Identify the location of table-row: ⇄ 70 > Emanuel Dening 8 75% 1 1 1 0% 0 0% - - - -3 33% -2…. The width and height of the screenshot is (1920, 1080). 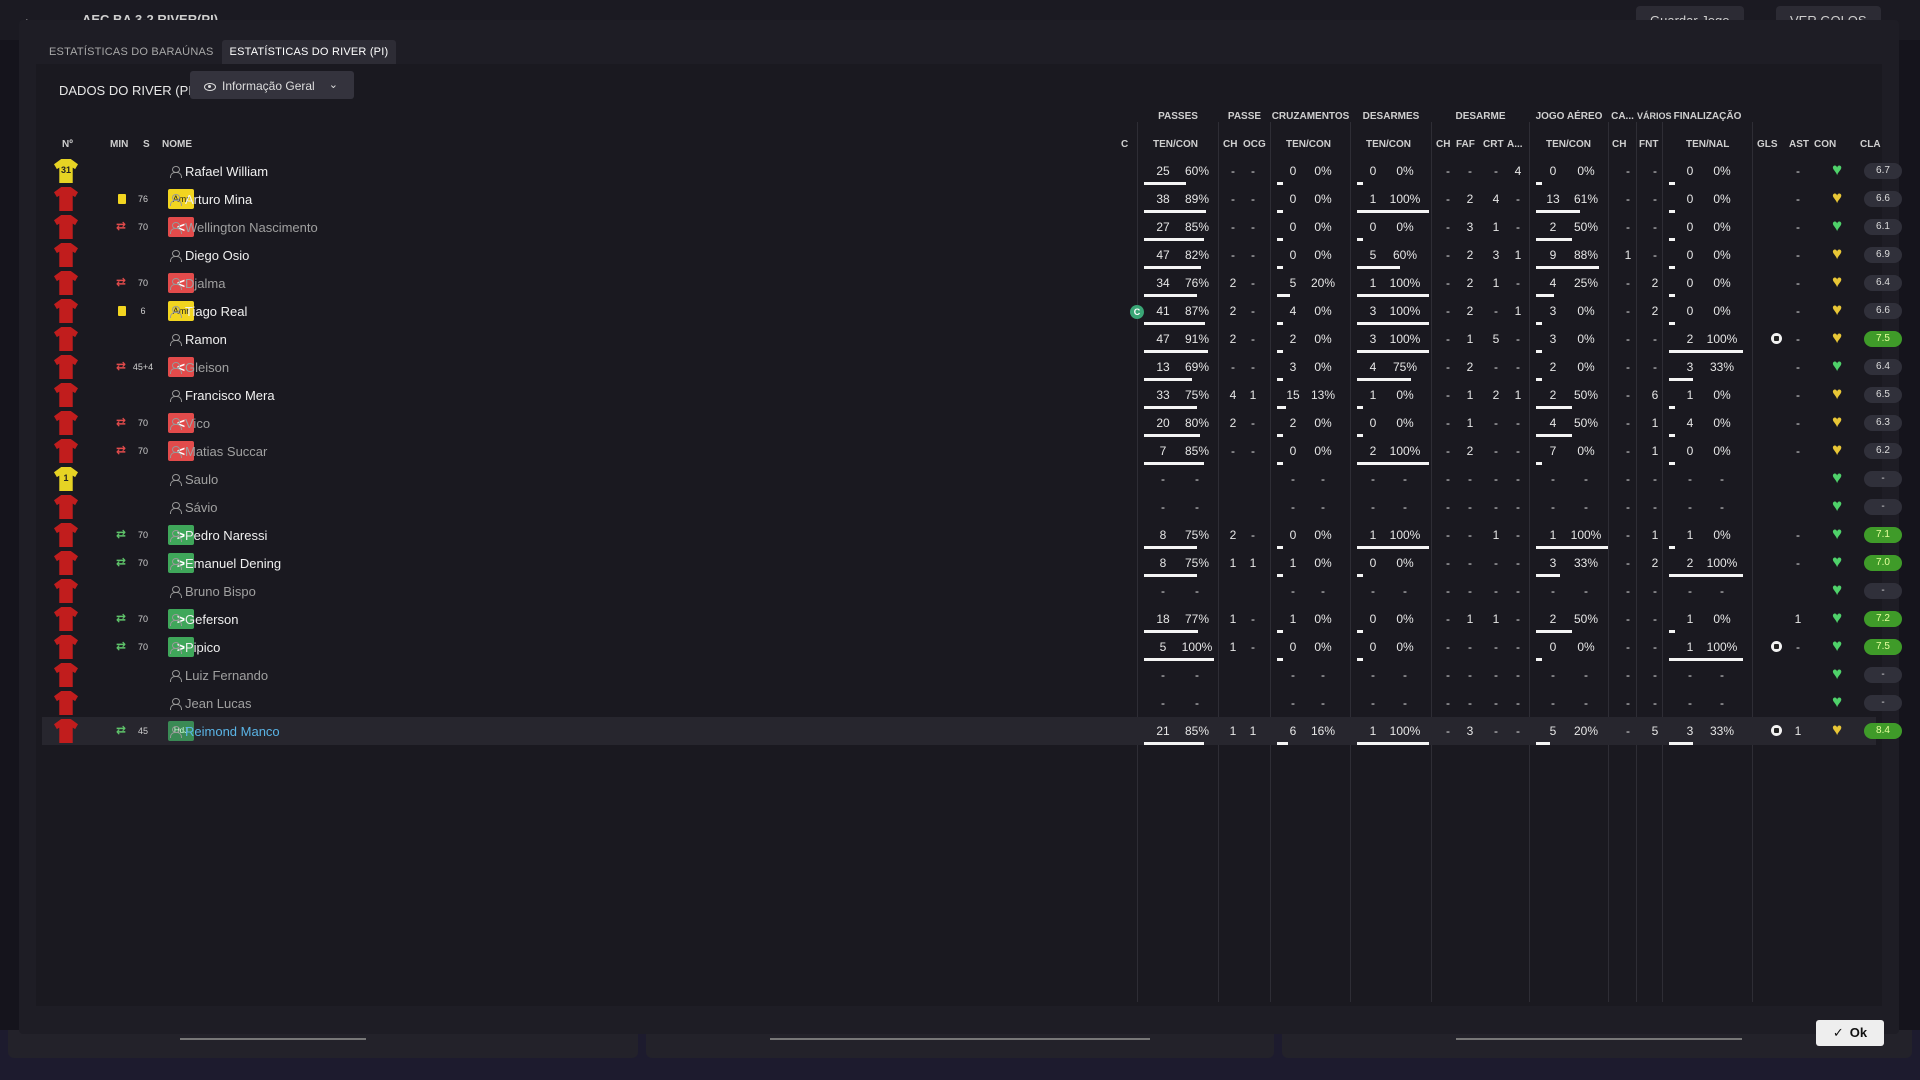
(972, 563).